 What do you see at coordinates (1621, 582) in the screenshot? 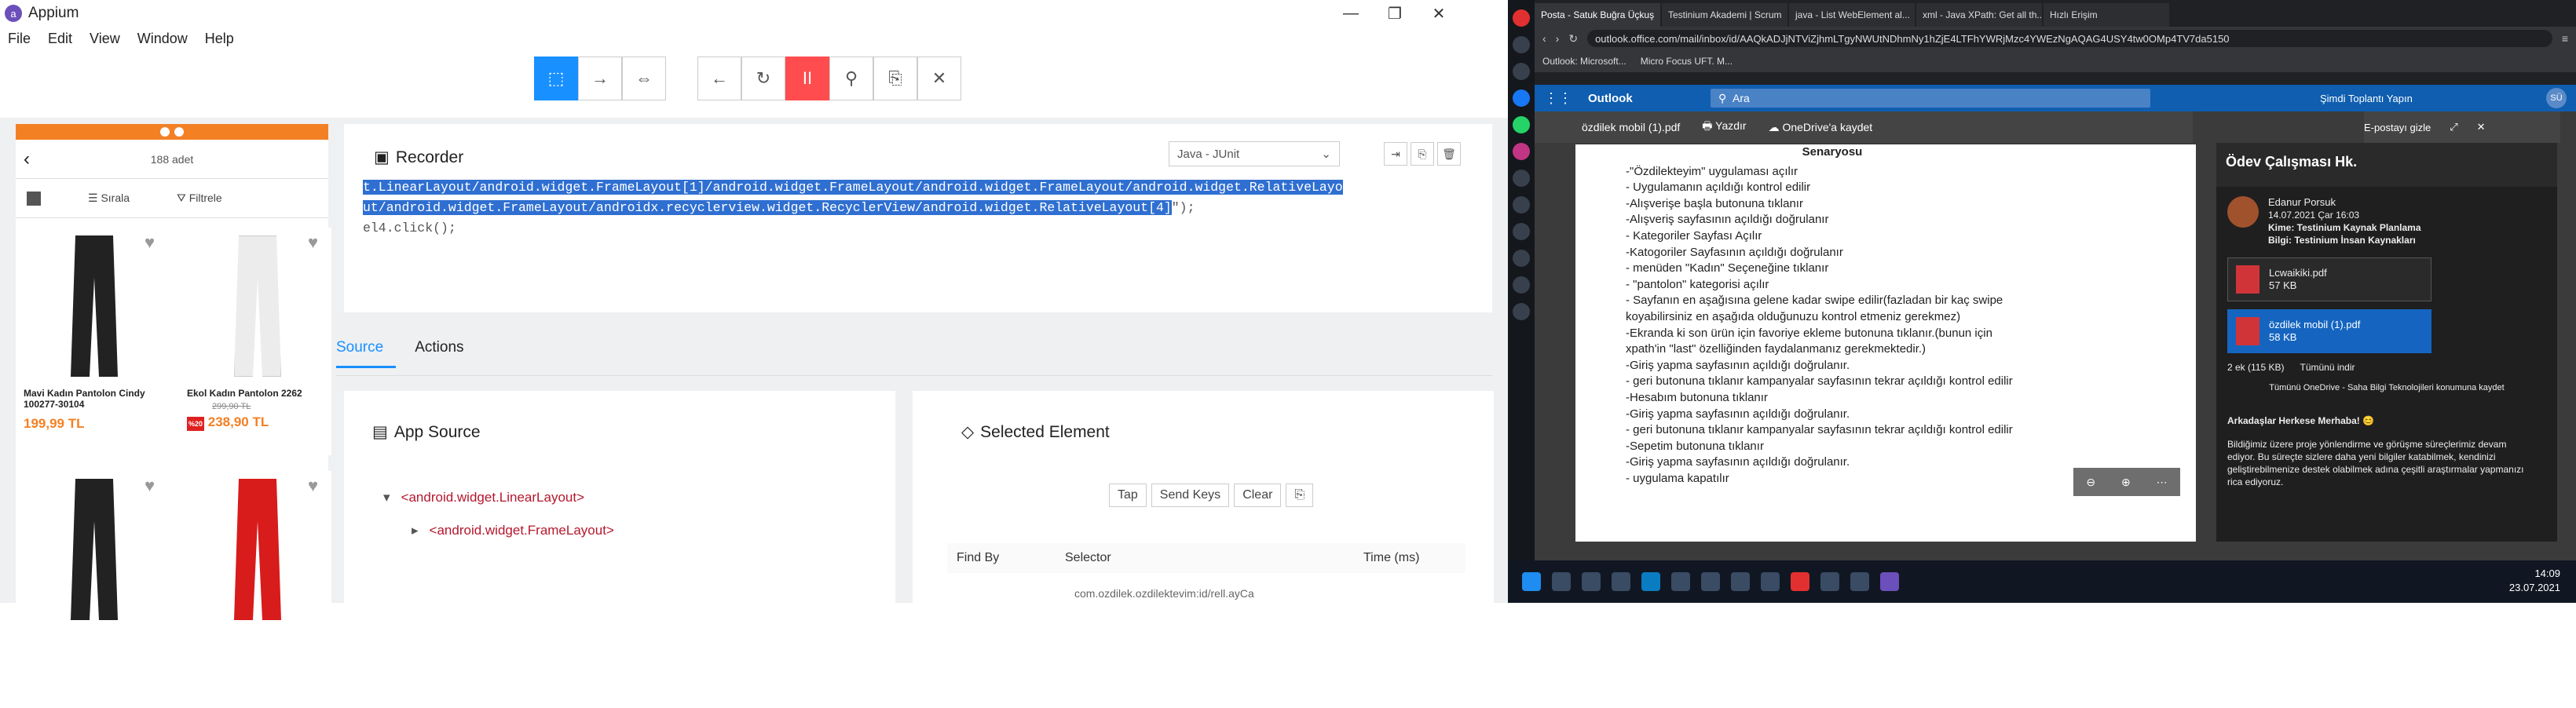
I see `explorer-icon` at bounding box center [1621, 582].